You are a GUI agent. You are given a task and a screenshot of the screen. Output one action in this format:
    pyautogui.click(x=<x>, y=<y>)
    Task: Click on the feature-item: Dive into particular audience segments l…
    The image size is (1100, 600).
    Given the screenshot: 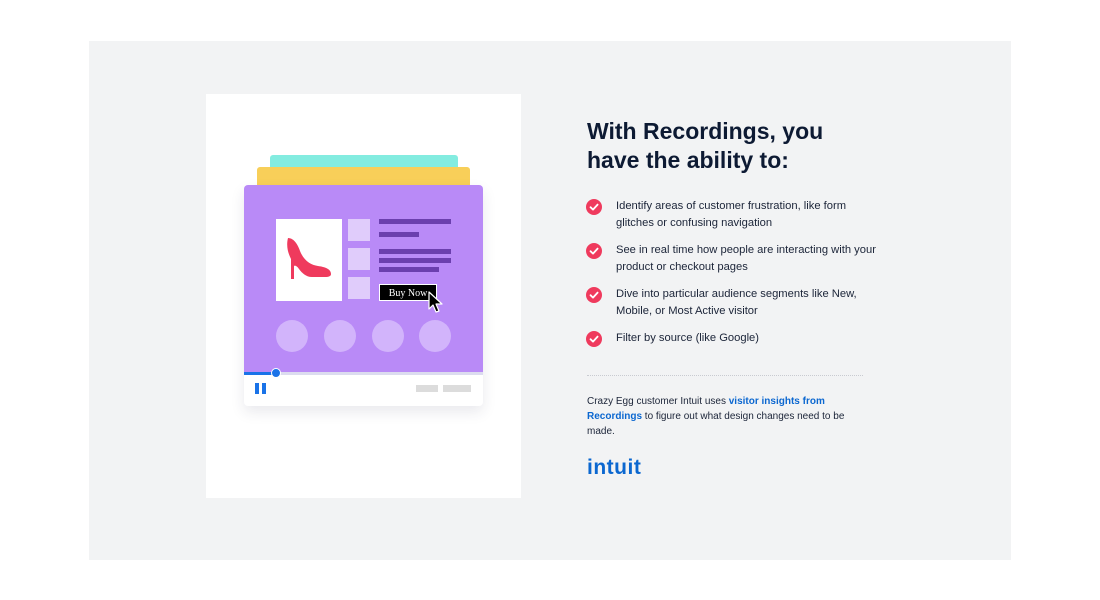 What is the action you would take?
    pyautogui.click(x=731, y=303)
    